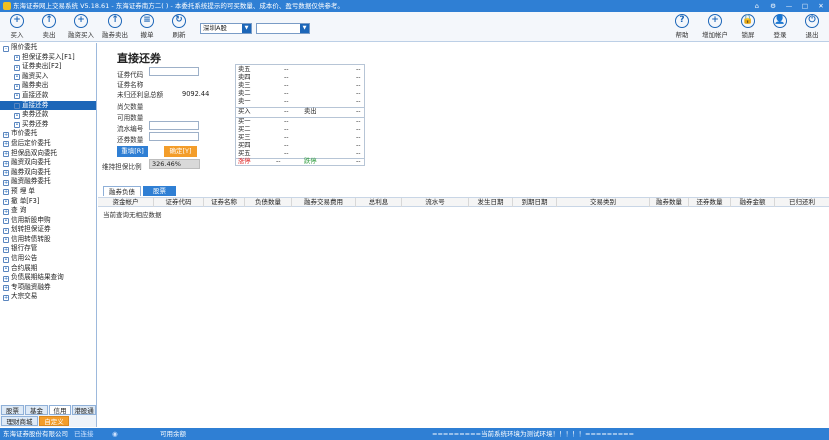 Image resolution: width=829 pixels, height=440 pixels. Describe the element at coordinates (299, 101) in the screenshot. I see `quote-row-sell1: 卖一 -- --` at that location.